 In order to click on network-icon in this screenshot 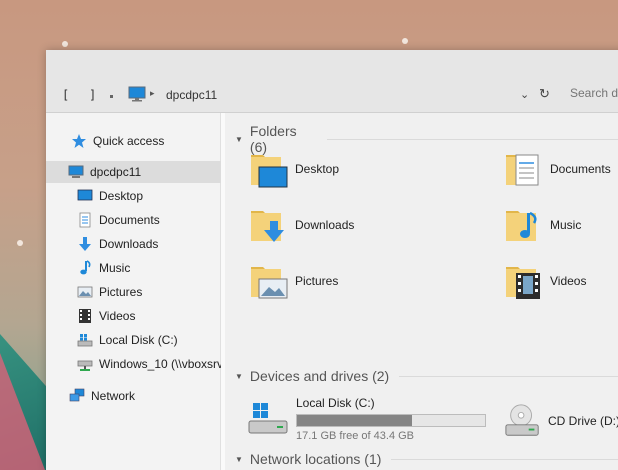, I will do `click(77, 395)`.